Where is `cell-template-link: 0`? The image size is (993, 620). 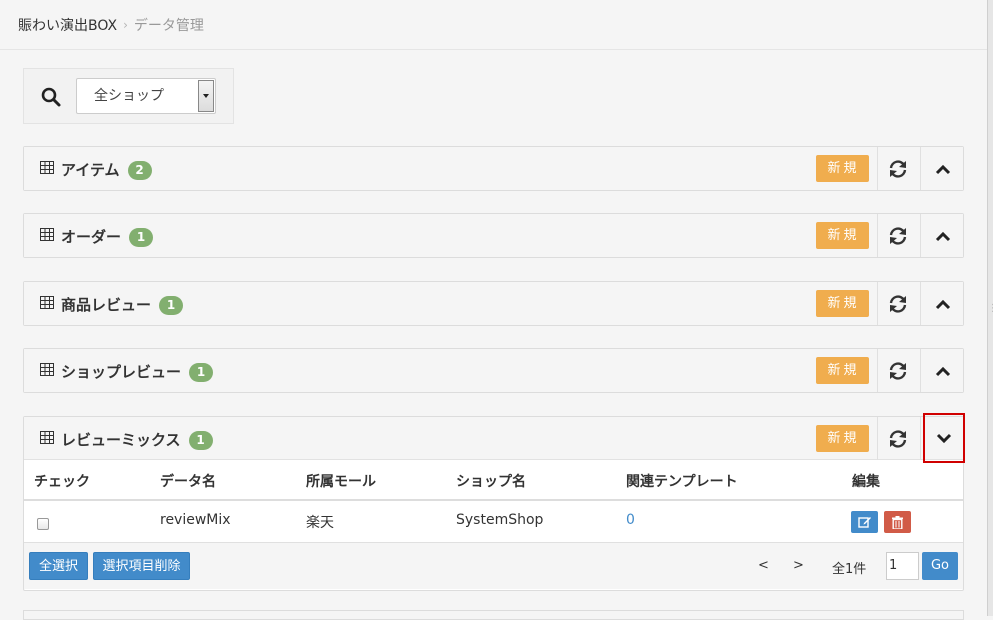
cell-template-link: 0 is located at coordinates (630, 520).